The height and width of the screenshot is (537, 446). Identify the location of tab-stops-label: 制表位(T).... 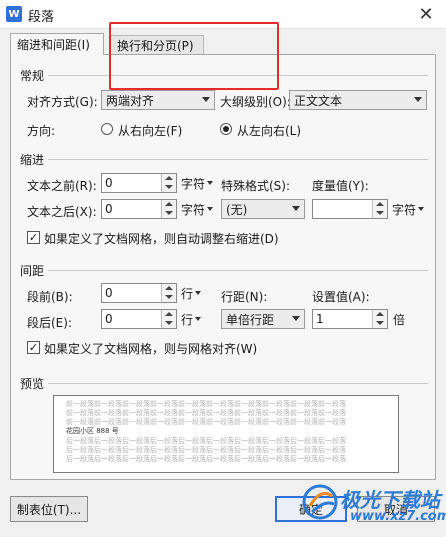
(49, 509).